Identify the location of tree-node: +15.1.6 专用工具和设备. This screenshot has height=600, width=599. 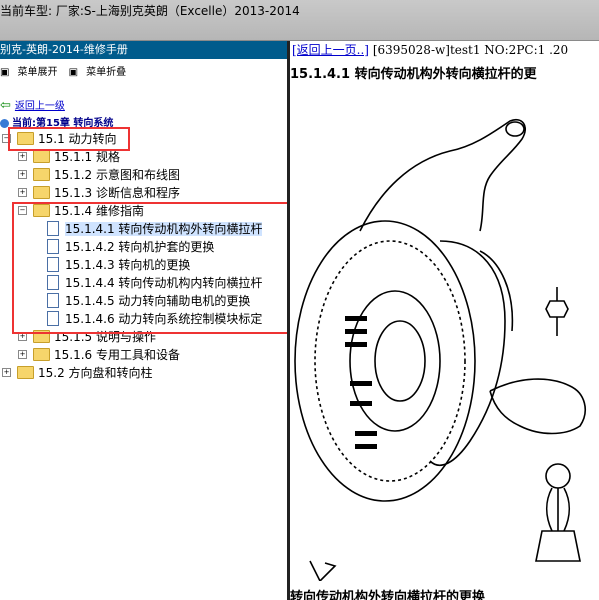
(99, 355).